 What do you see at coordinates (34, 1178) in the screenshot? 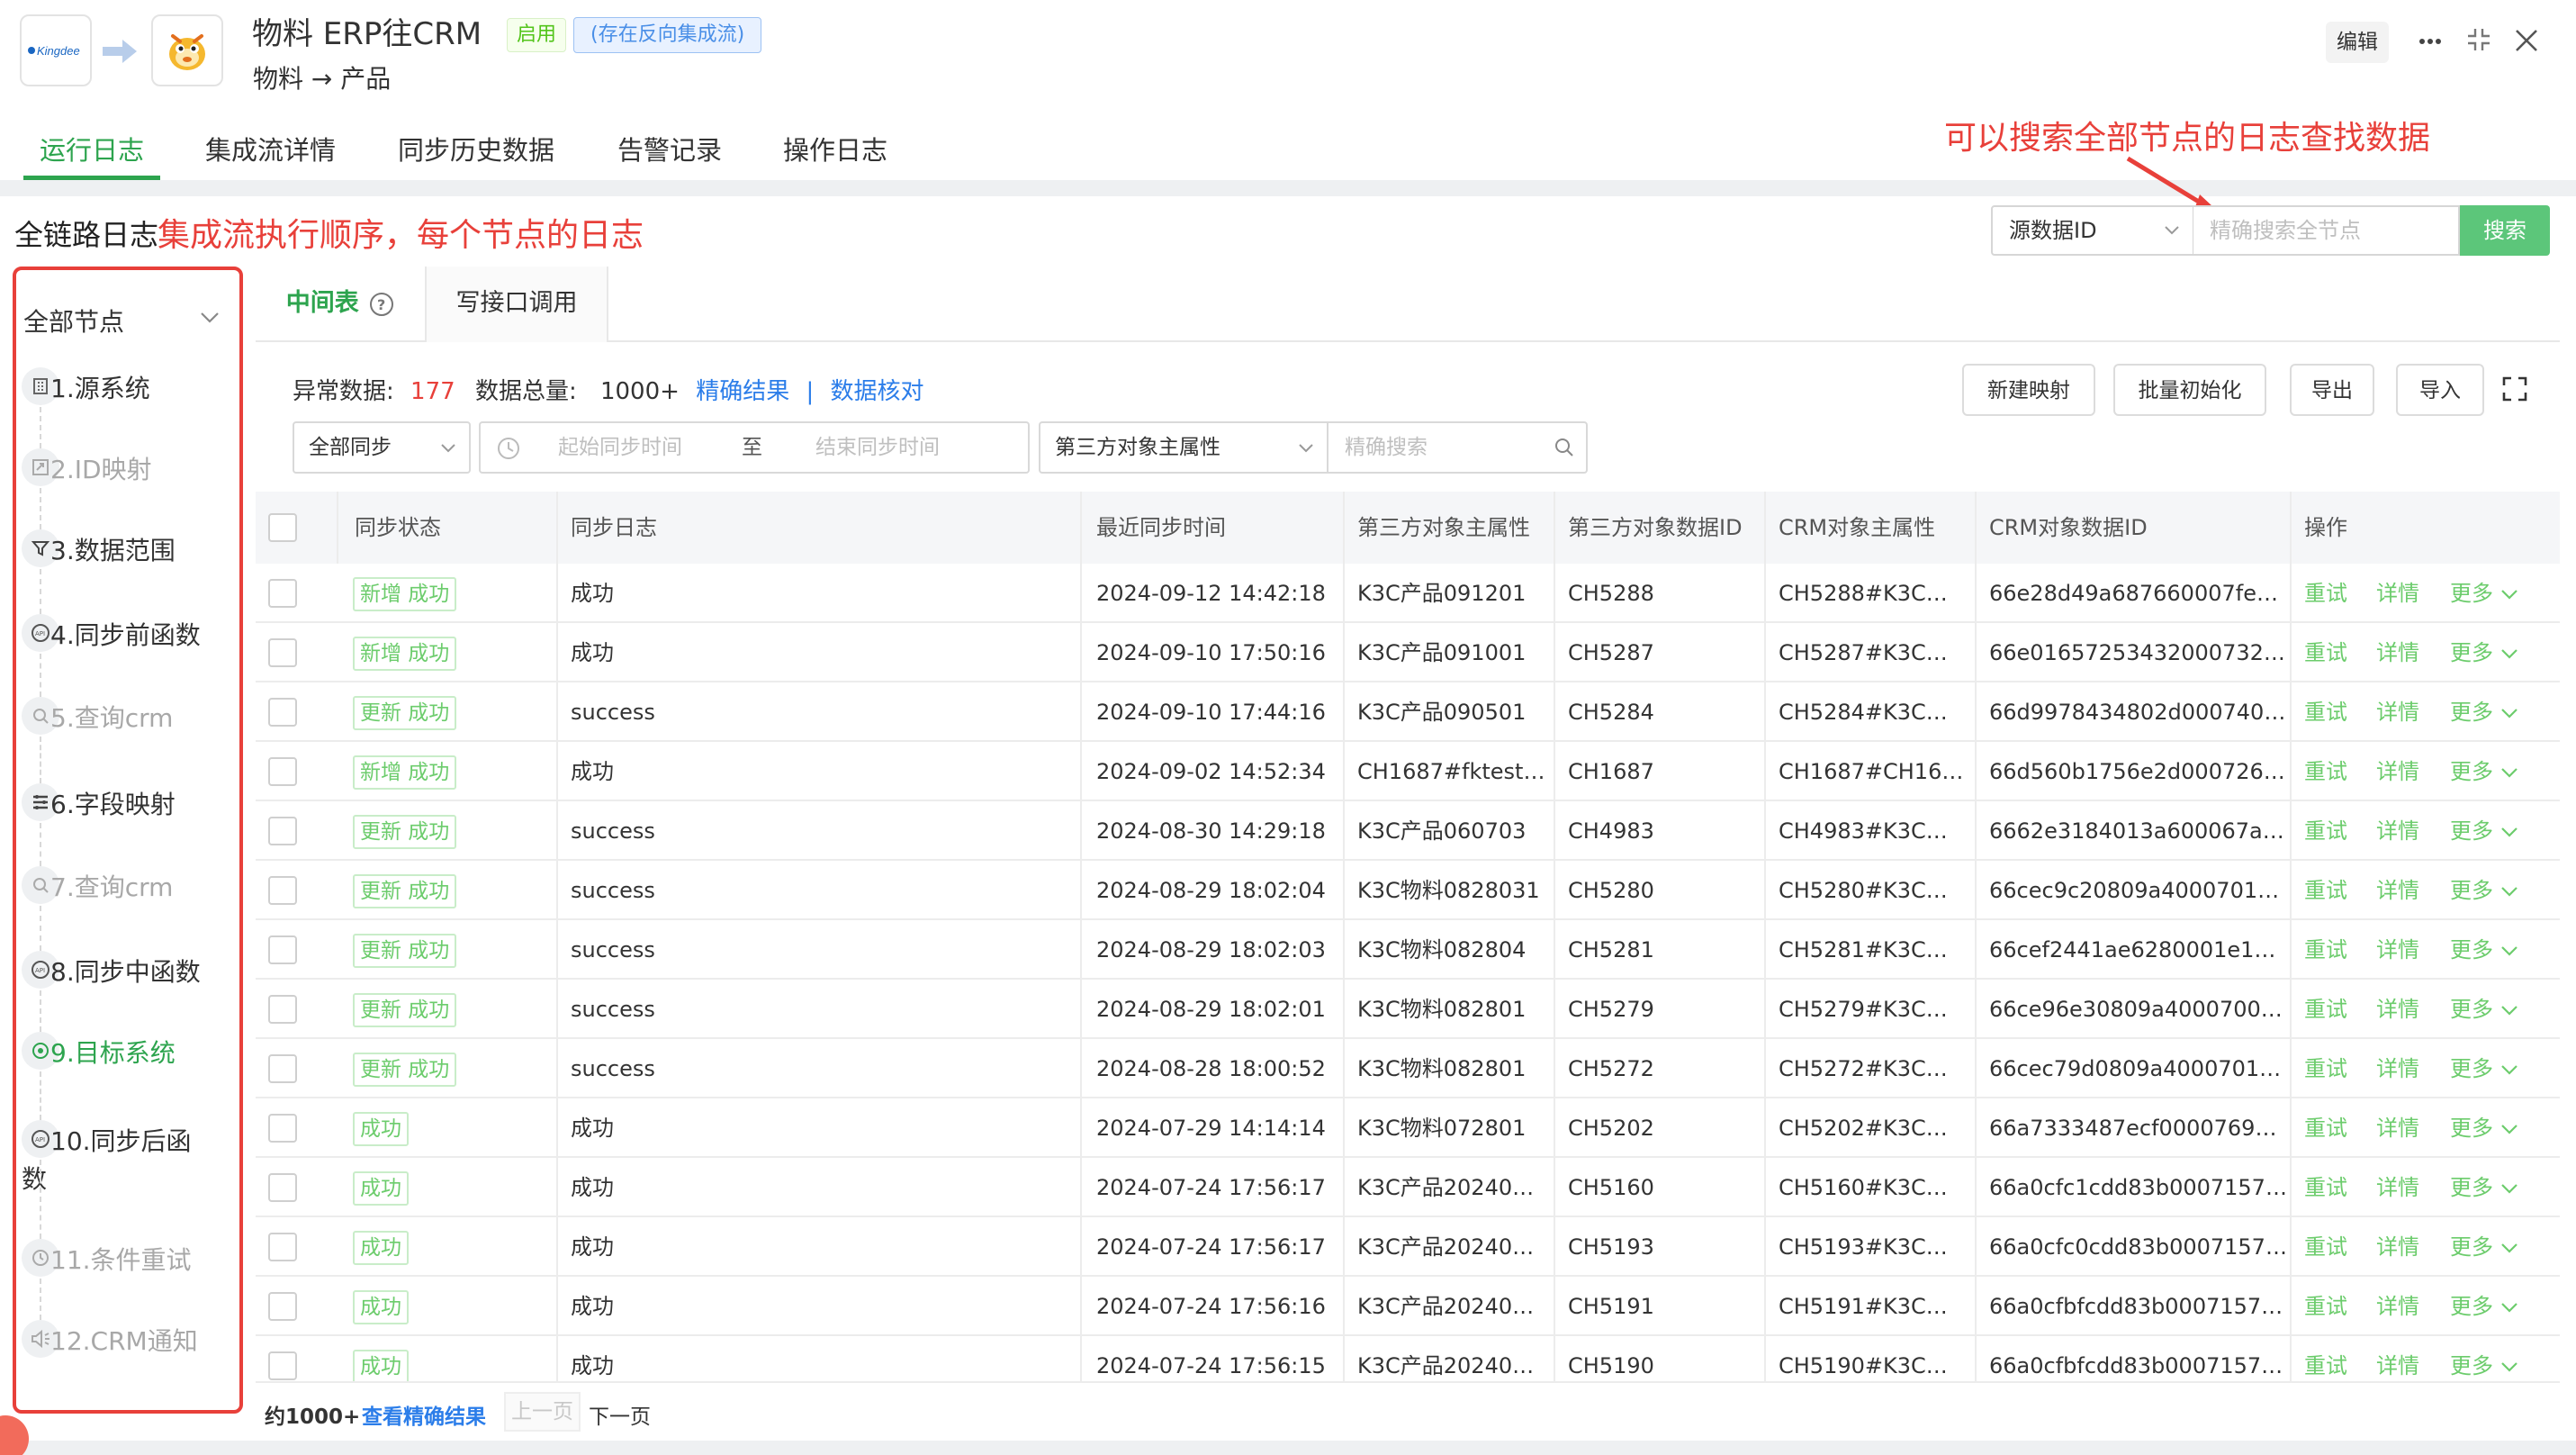
I see `sidebar-node-label-wrap: 数` at bounding box center [34, 1178].